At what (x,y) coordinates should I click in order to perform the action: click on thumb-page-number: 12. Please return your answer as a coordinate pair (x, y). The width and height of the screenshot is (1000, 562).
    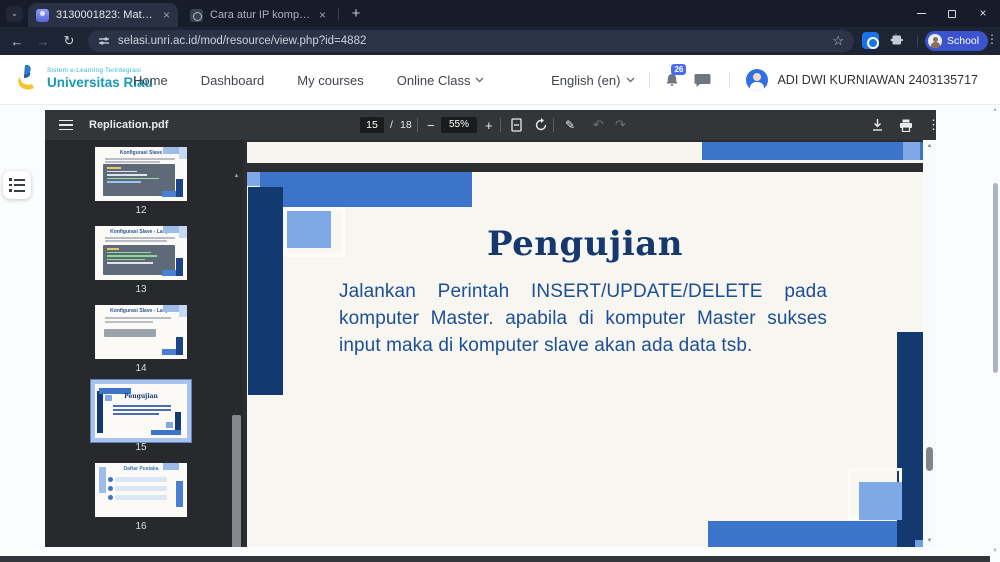
    Looking at the image, I should click on (141, 210).